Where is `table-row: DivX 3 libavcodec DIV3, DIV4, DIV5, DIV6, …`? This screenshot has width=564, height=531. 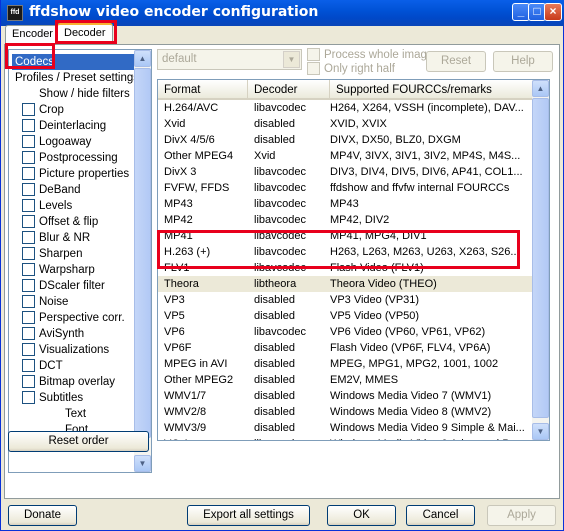 table-row: DivX 3 libavcodec DIV3, DIV4, DIV5, DIV6, … is located at coordinates (346, 172).